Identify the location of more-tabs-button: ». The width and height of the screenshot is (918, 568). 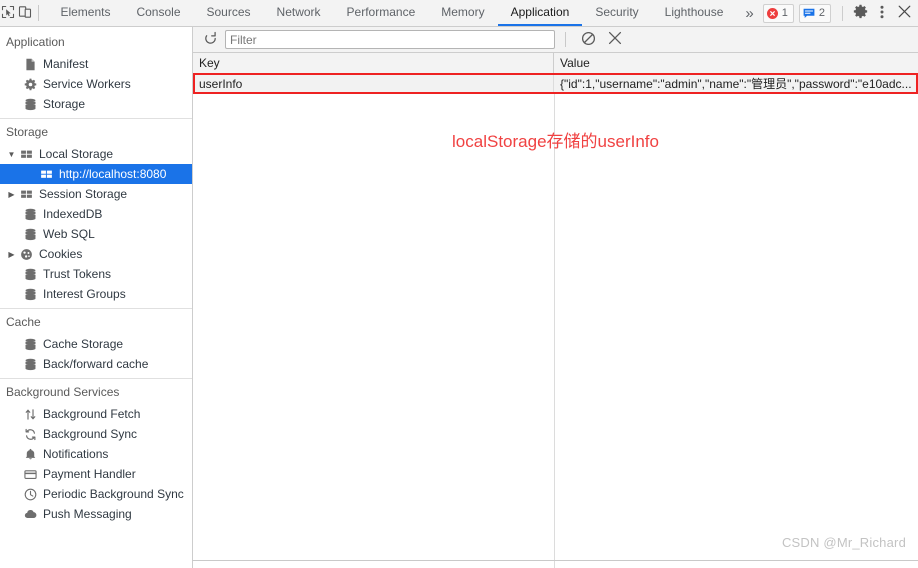
(749, 13).